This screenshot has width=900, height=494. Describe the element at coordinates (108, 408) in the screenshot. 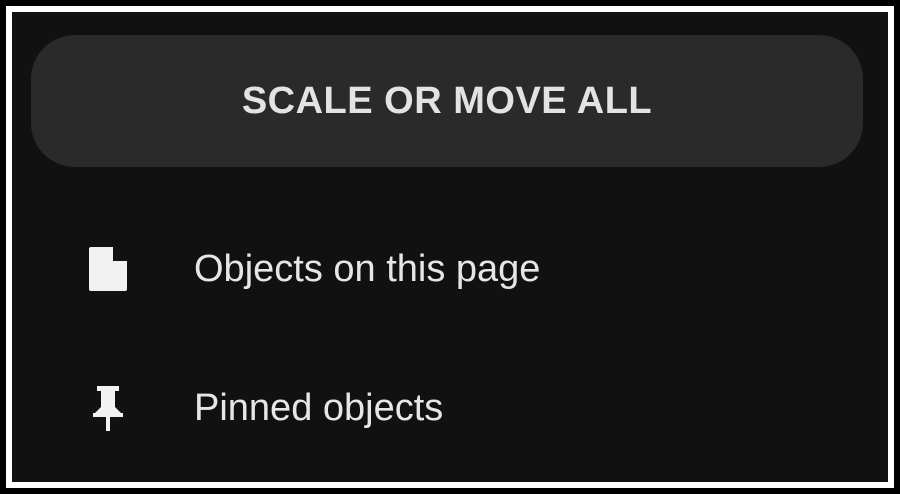

I see `pin-icon` at that location.